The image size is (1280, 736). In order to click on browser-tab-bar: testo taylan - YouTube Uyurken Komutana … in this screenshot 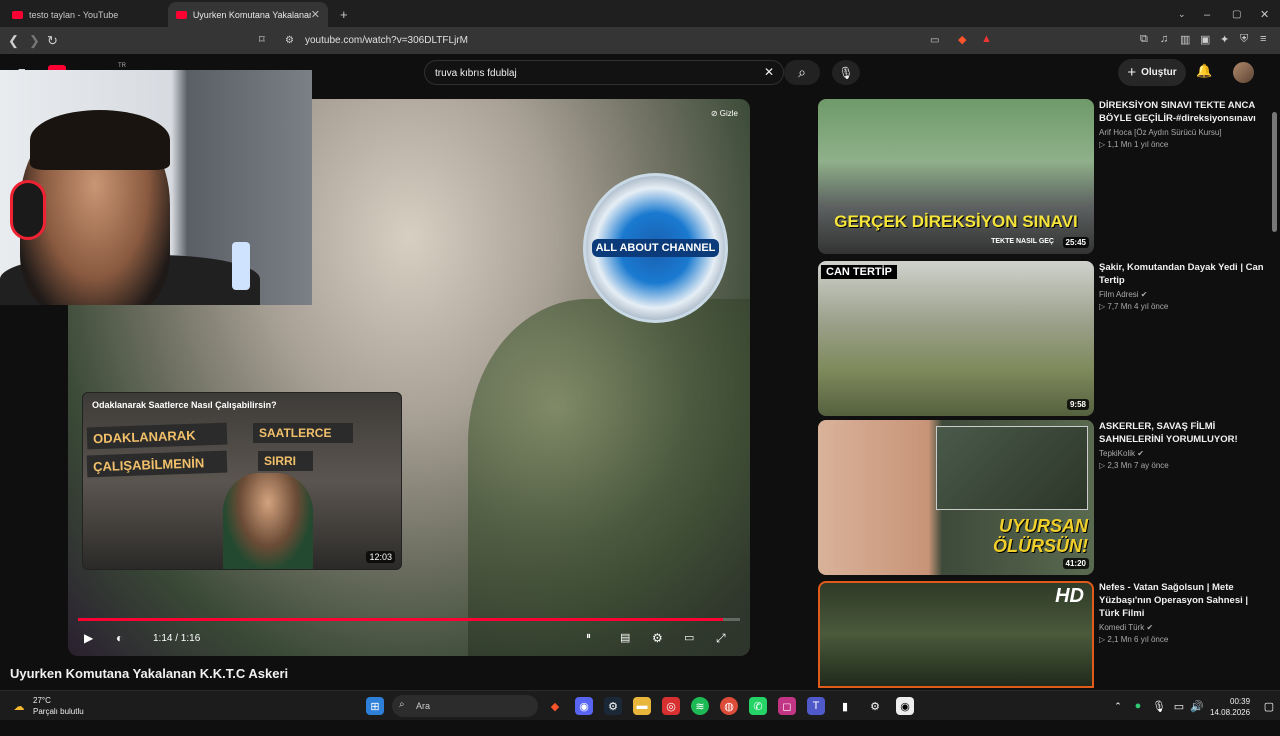, I will do `click(640, 13)`.